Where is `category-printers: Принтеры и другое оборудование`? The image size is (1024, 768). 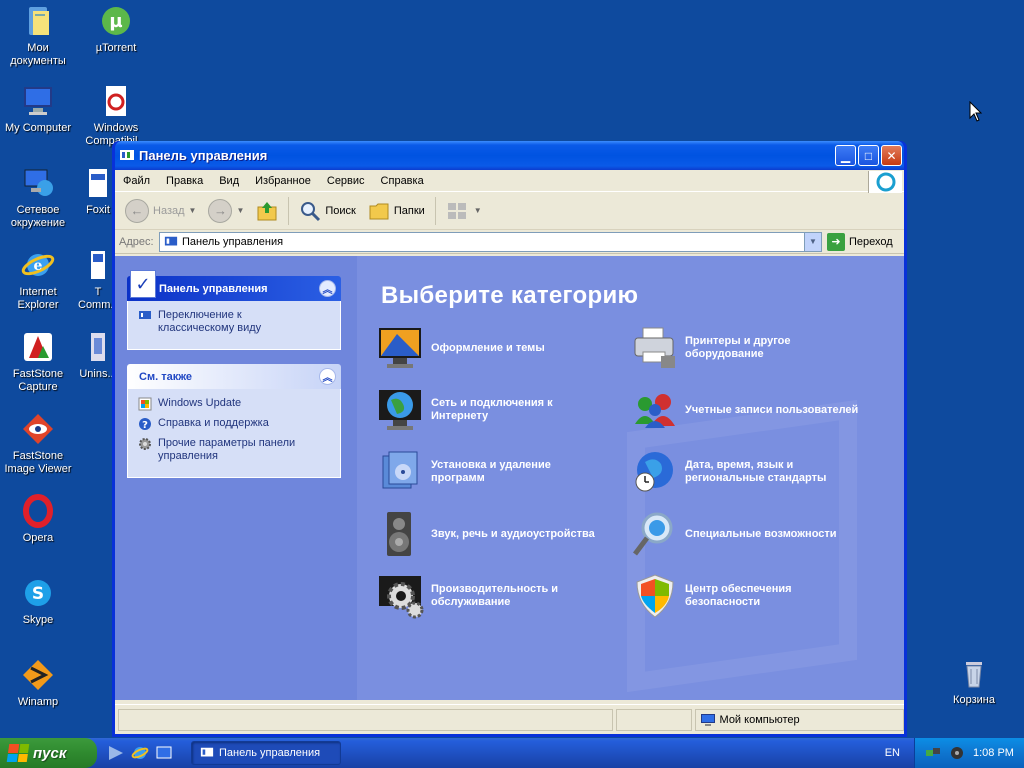
category-printers: Принтеры и другое оборудование is located at coordinates (756, 348).